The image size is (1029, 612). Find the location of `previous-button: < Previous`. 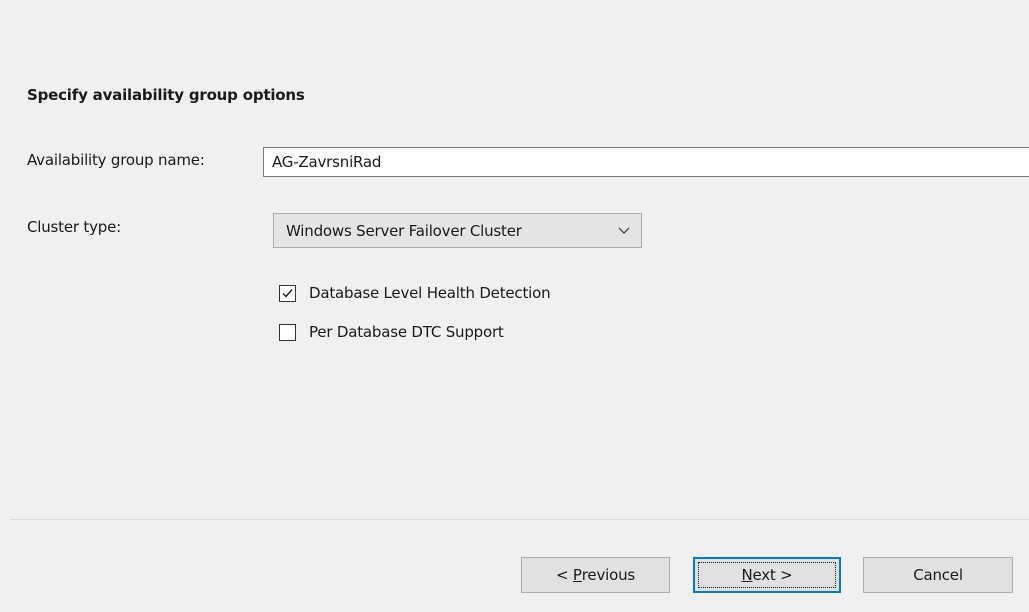

previous-button: < Previous is located at coordinates (595, 575).